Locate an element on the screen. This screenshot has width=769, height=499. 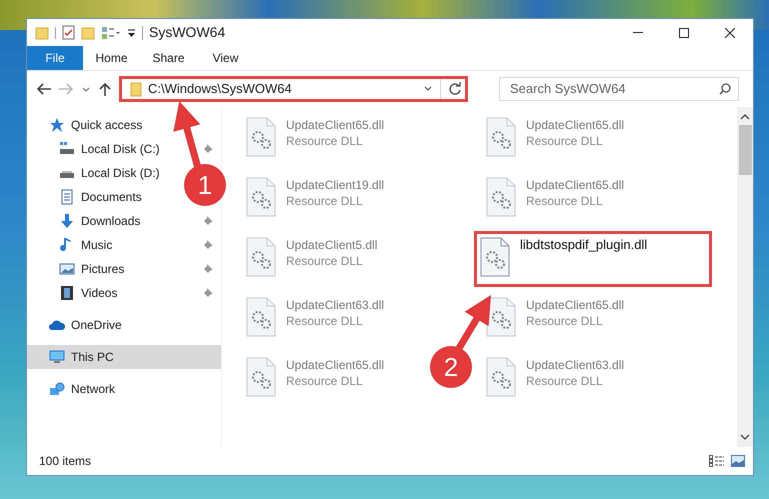
caret-icon is located at coordinates (131, 33).